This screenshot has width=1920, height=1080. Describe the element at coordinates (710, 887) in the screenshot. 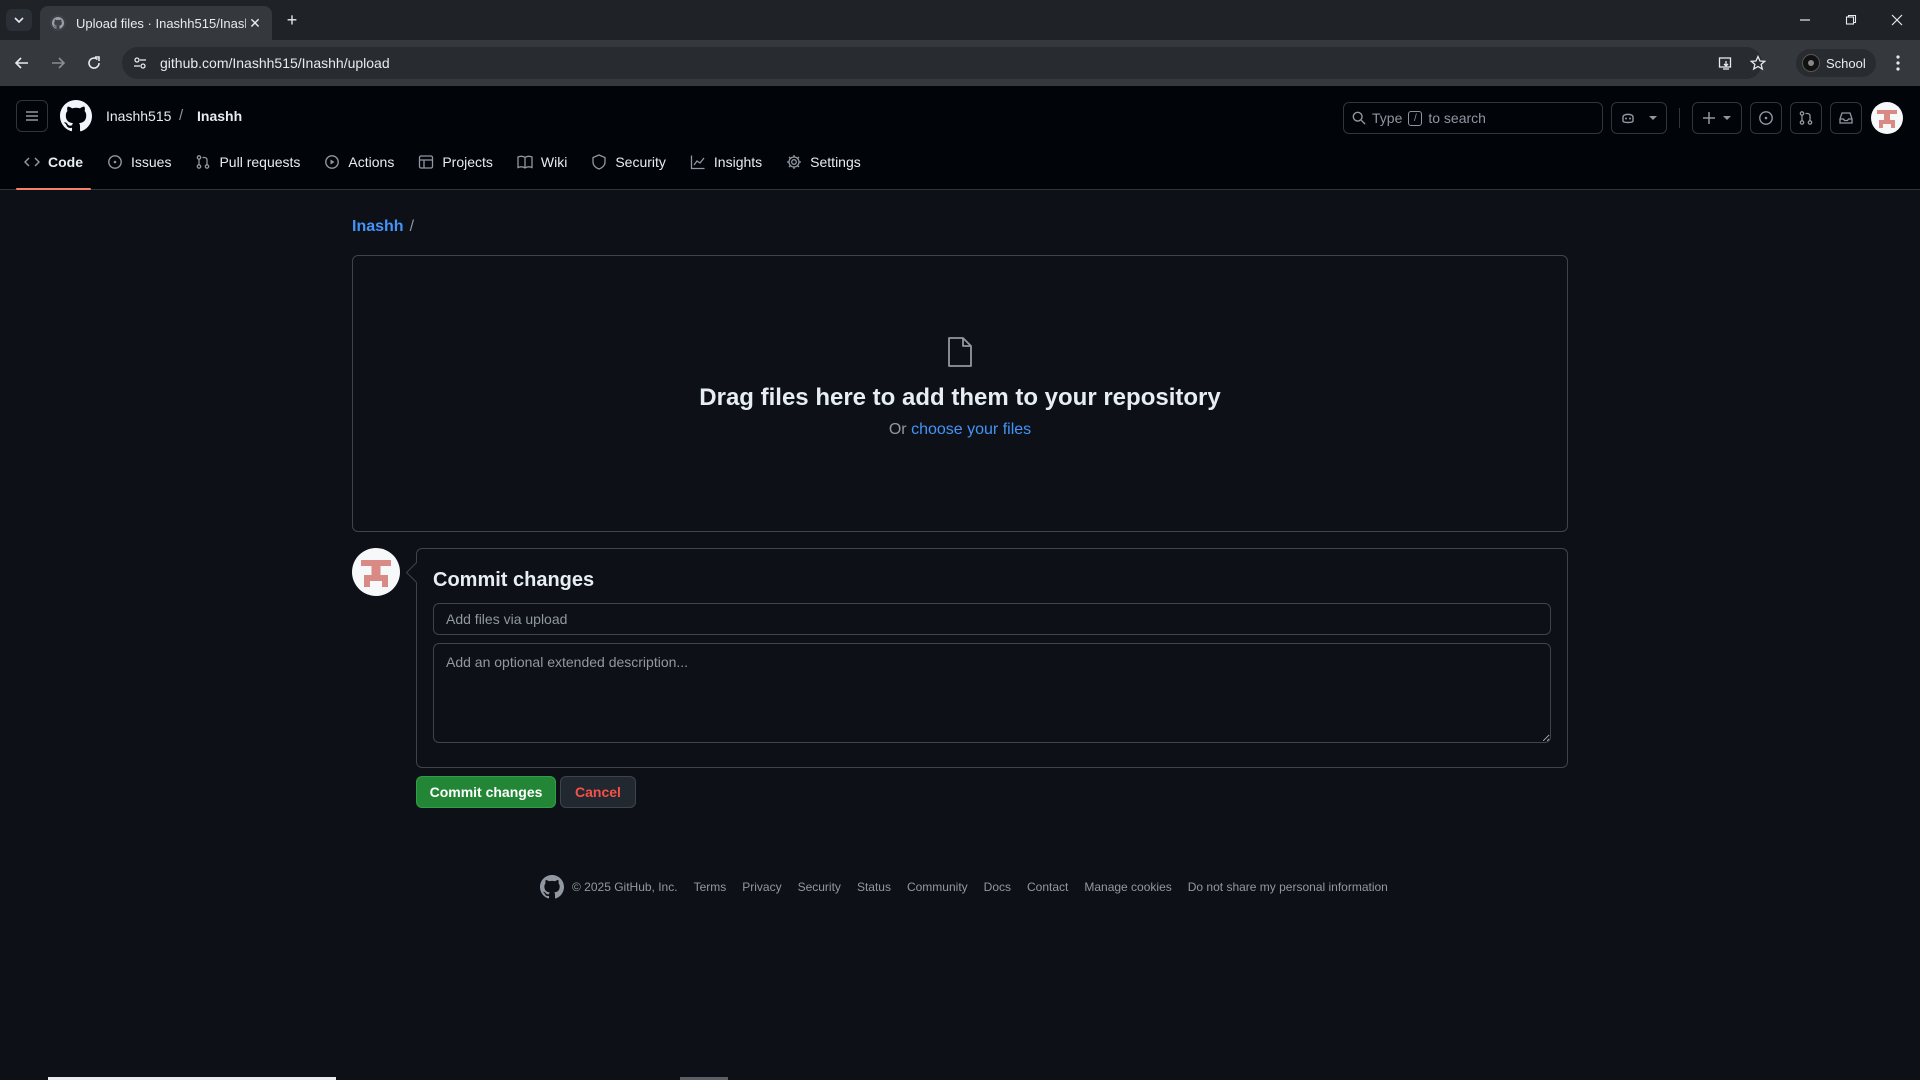

I see `footer-link-terms: Terms` at that location.